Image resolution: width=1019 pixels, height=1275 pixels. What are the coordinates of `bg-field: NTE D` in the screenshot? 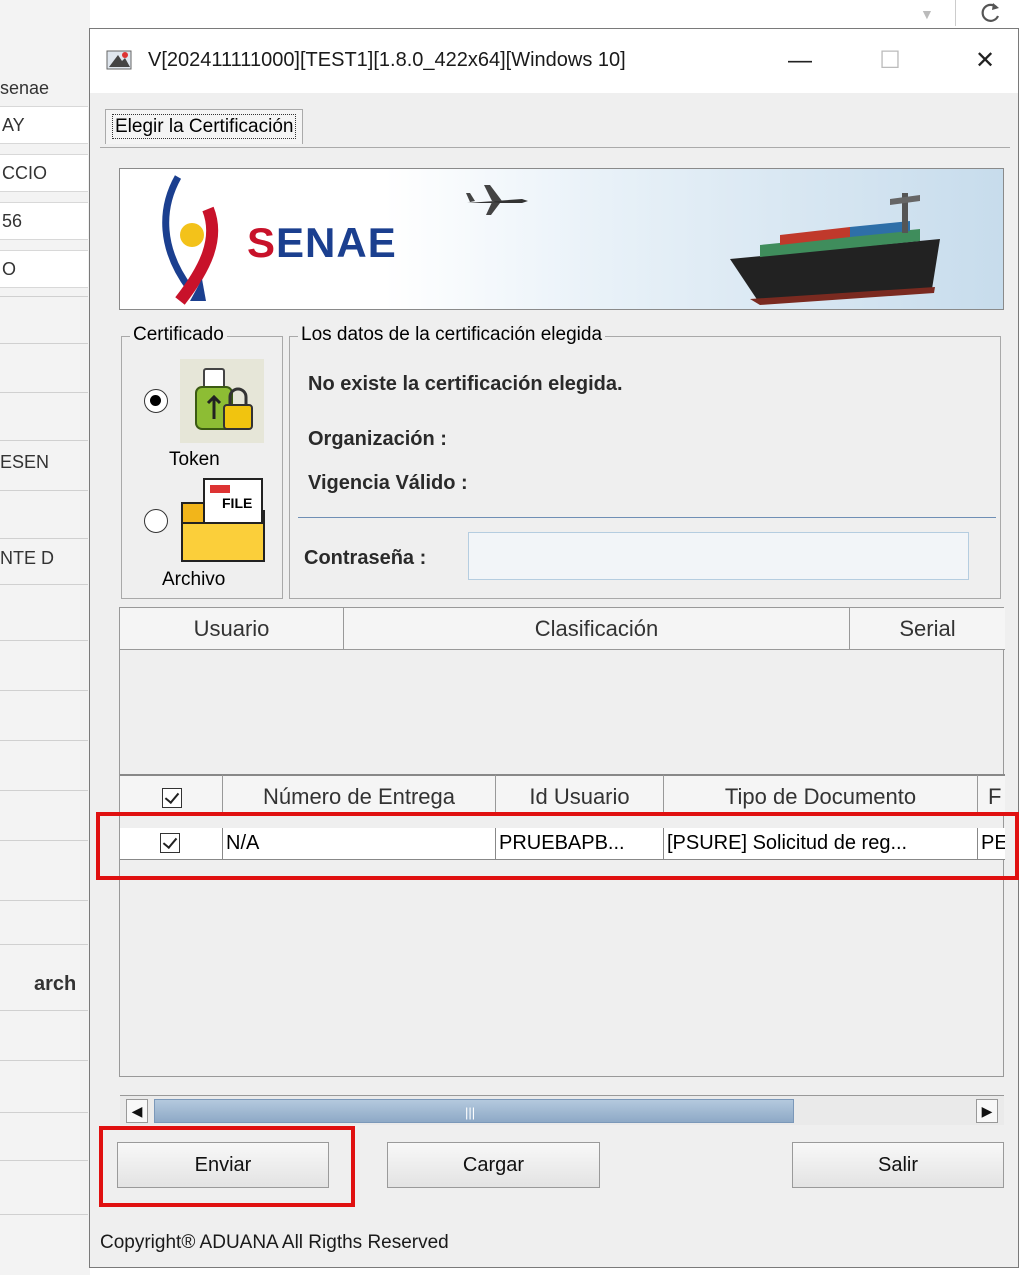 It's located at (27, 558).